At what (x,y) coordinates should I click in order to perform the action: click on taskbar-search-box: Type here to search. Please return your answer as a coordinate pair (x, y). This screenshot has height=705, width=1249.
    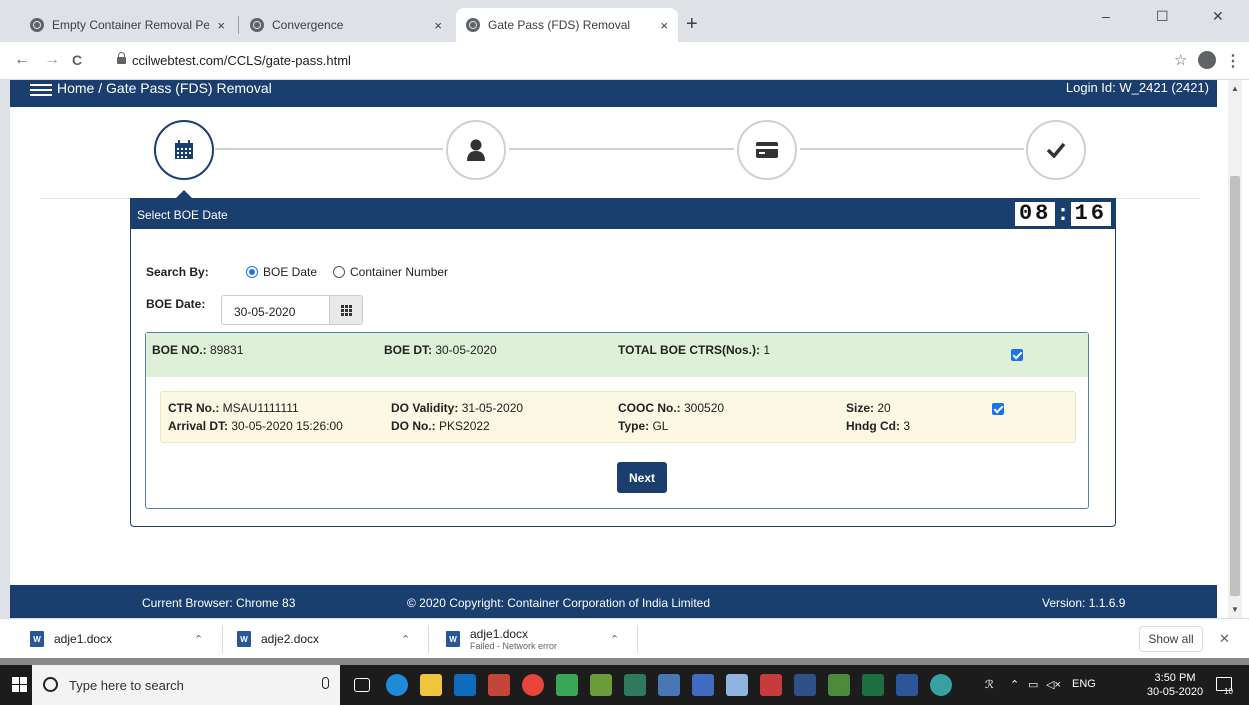
    Looking at the image, I should click on (186, 685).